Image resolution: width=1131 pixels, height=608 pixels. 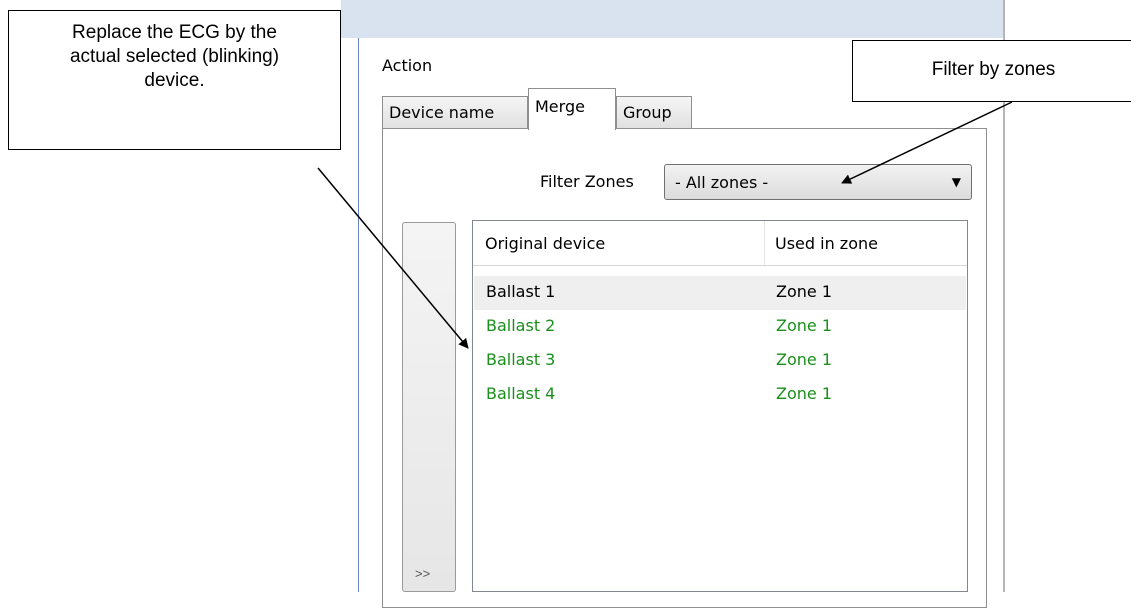 What do you see at coordinates (521, 359) in the screenshot?
I see `device-cell: Ballast 3` at bounding box center [521, 359].